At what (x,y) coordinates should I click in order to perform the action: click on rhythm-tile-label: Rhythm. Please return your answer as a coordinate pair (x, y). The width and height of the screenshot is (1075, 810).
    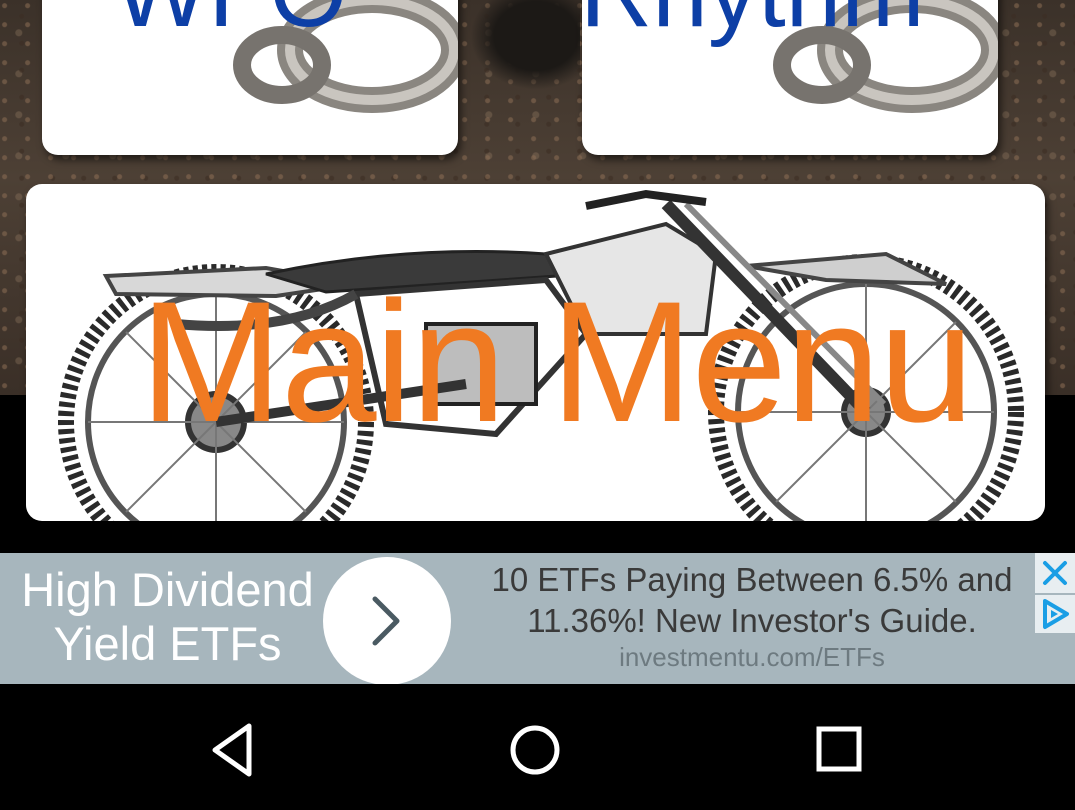
    Looking at the image, I should click on (753, 21).